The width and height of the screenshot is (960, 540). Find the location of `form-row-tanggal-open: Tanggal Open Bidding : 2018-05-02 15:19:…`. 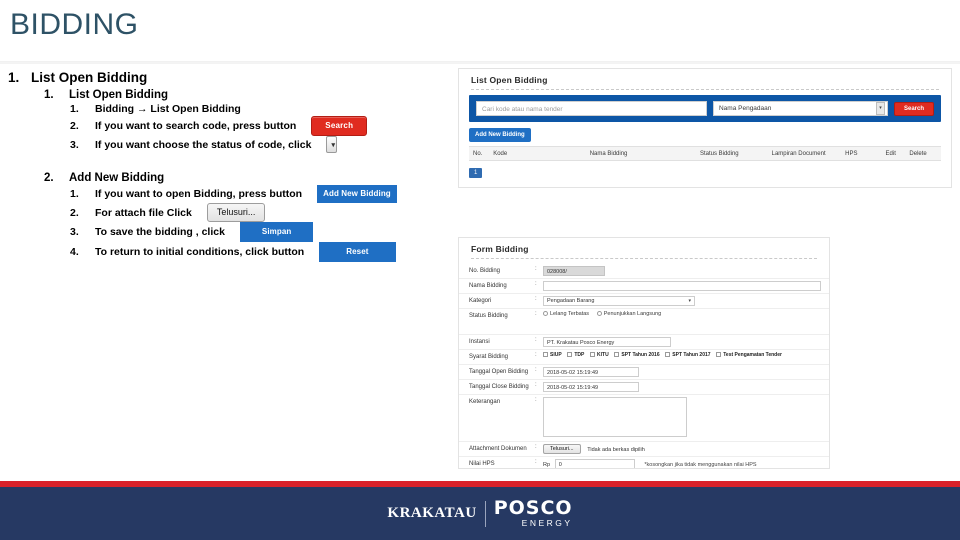

form-row-tanggal-open: Tanggal Open Bidding : 2018-05-02 15:19:… is located at coordinates (644, 372).